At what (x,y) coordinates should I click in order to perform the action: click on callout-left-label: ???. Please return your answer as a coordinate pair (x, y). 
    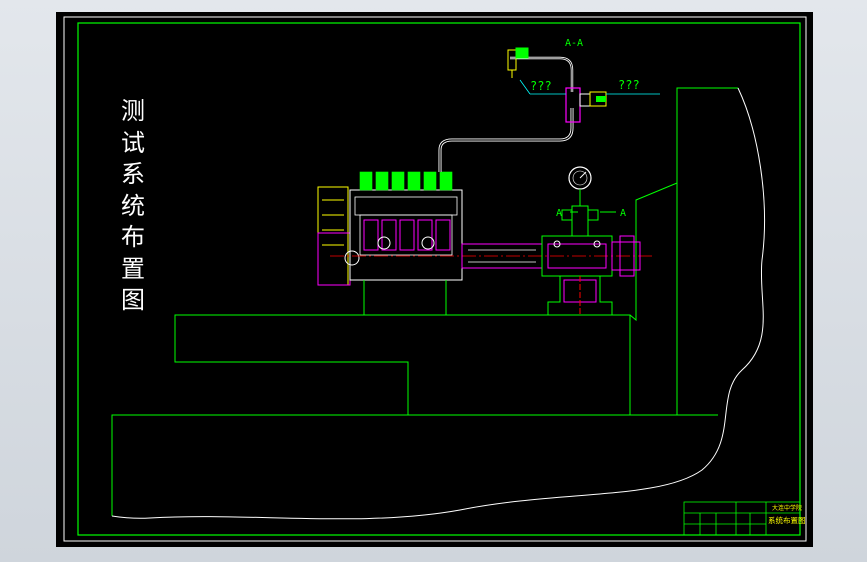
    Looking at the image, I should click on (541, 86).